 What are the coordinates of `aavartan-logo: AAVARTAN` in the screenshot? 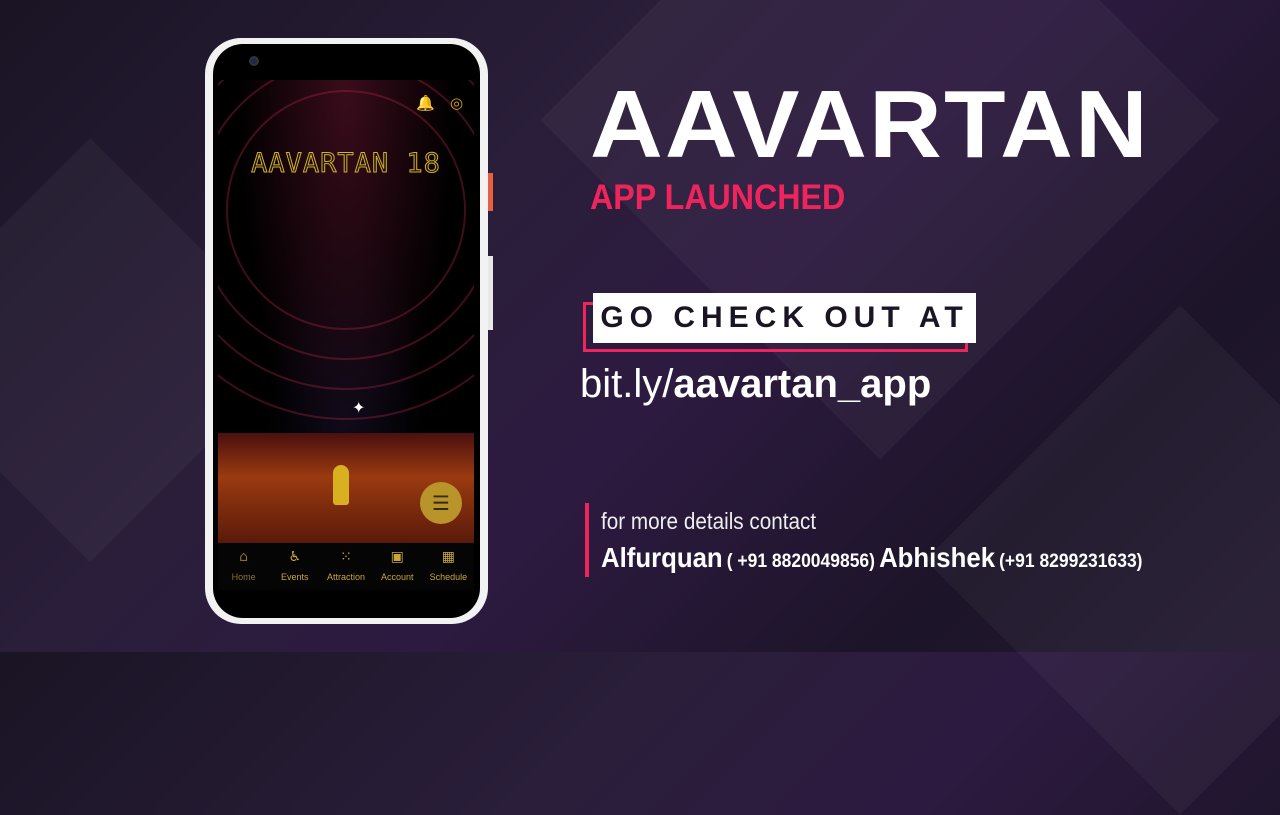 It's located at (870, 124).